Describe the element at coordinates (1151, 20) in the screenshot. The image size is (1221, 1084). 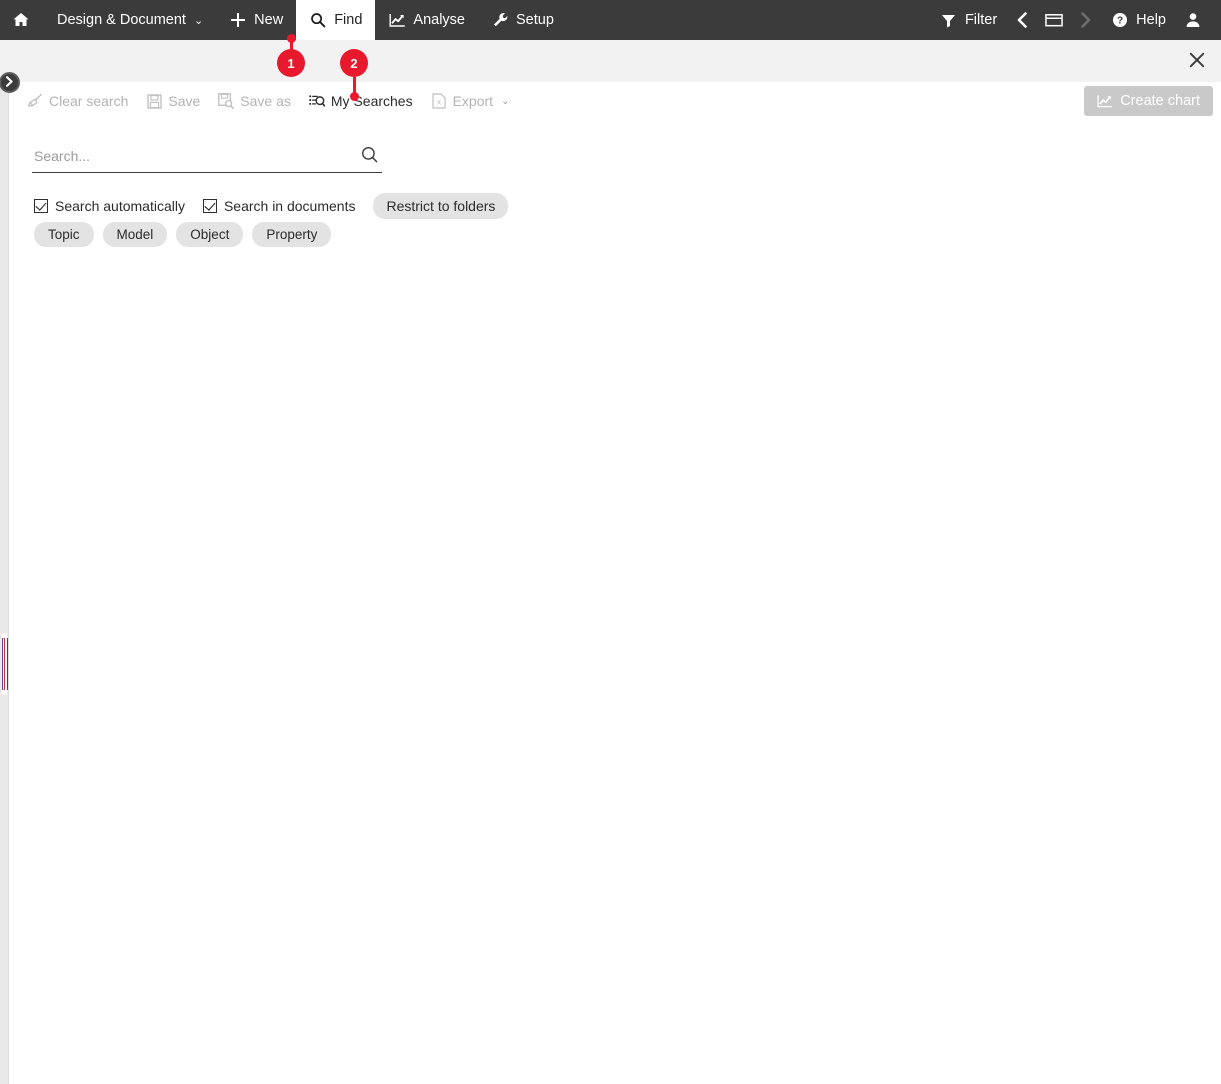
I see `help-label: Help` at that location.